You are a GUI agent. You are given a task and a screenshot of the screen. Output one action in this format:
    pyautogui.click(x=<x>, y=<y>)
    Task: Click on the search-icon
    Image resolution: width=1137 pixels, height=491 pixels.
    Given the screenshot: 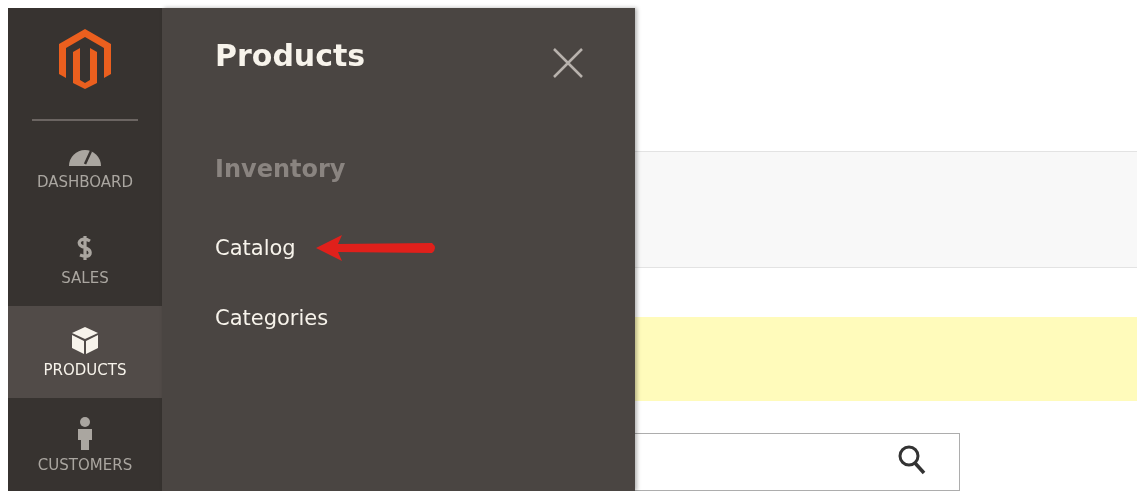 What is the action you would take?
    pyautogui.click(x=912, y=460)
    